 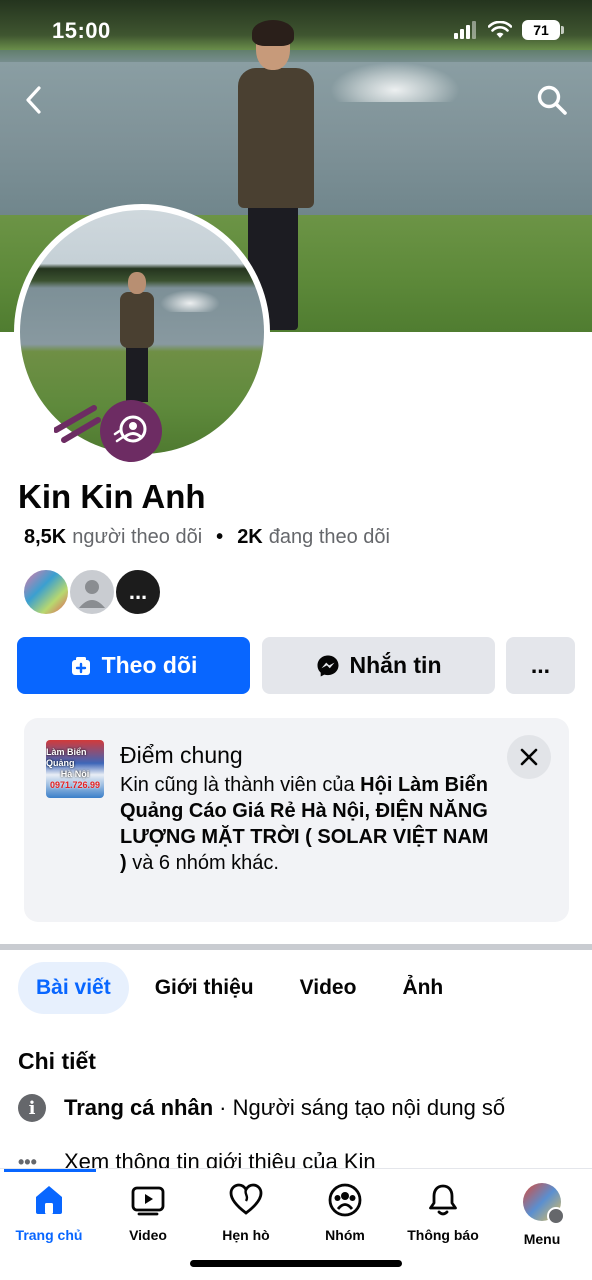 I want to click on info-icon: i, so click(x=32, y=1108).